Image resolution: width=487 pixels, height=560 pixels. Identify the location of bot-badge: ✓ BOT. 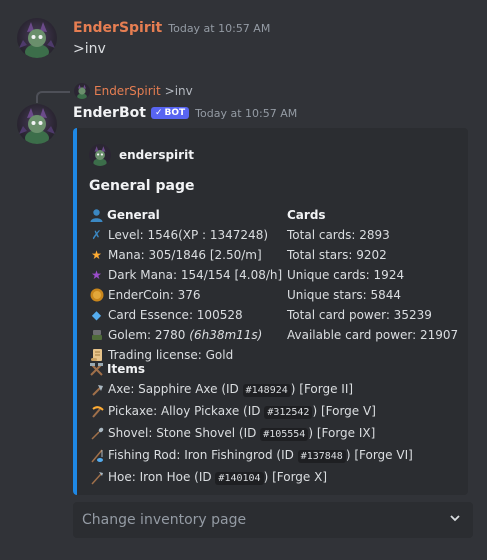
(170, 113).